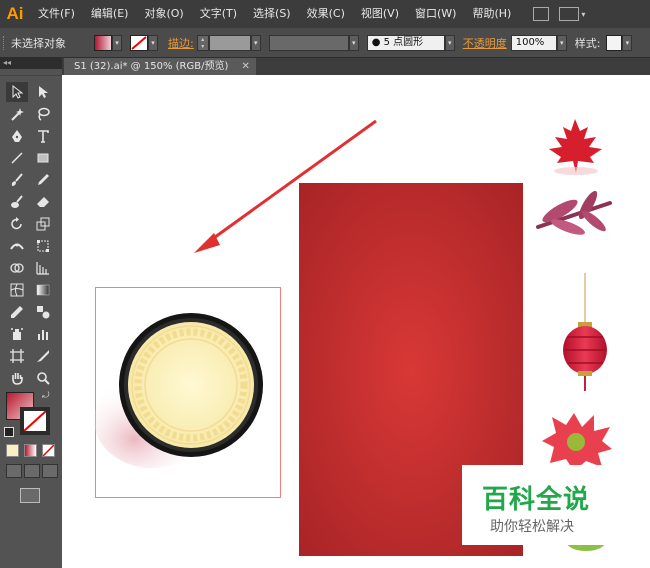 This screenshot has height=568, width=650. I want to click on app-logo: Ai, so click(15, 13).